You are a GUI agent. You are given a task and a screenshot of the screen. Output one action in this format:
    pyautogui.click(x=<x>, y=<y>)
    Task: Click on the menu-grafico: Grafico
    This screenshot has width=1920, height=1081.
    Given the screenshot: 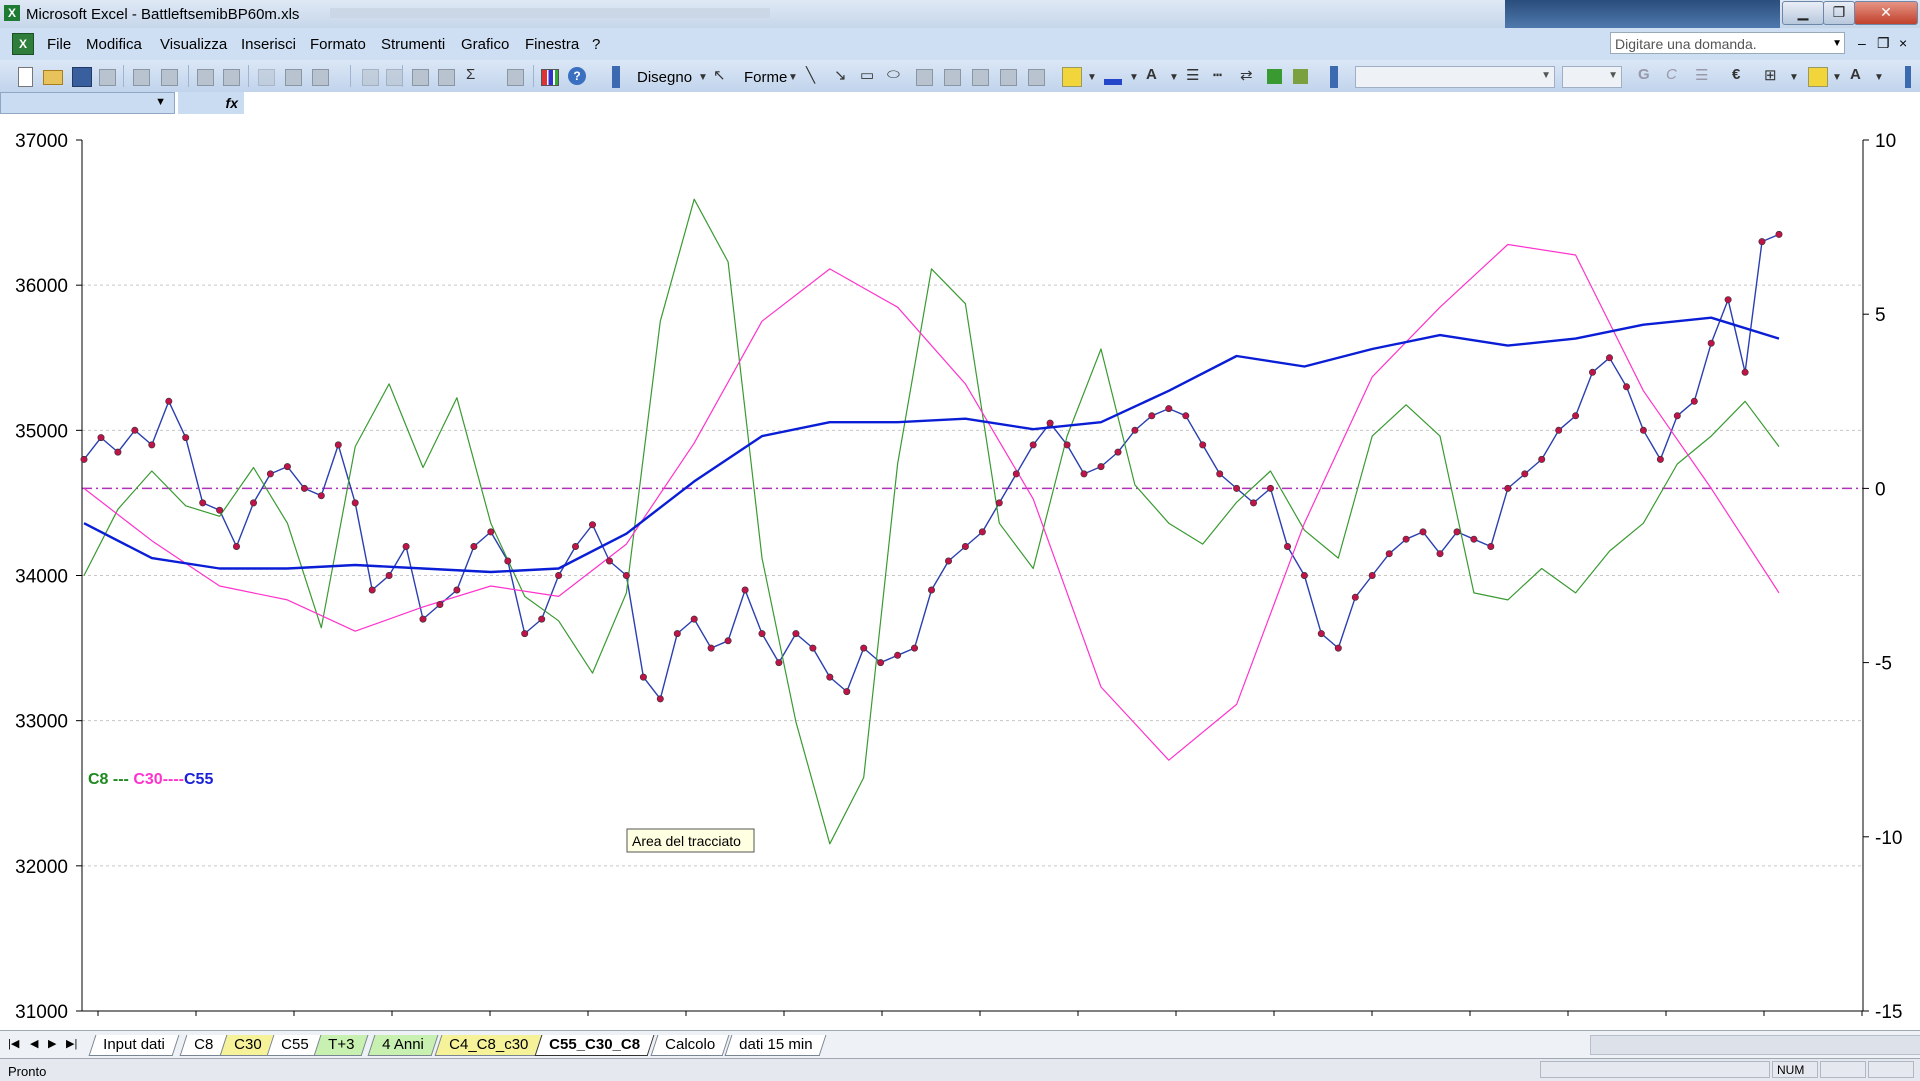 What is the action you would take?
    pyautogui.click(x=485, y=44)
    